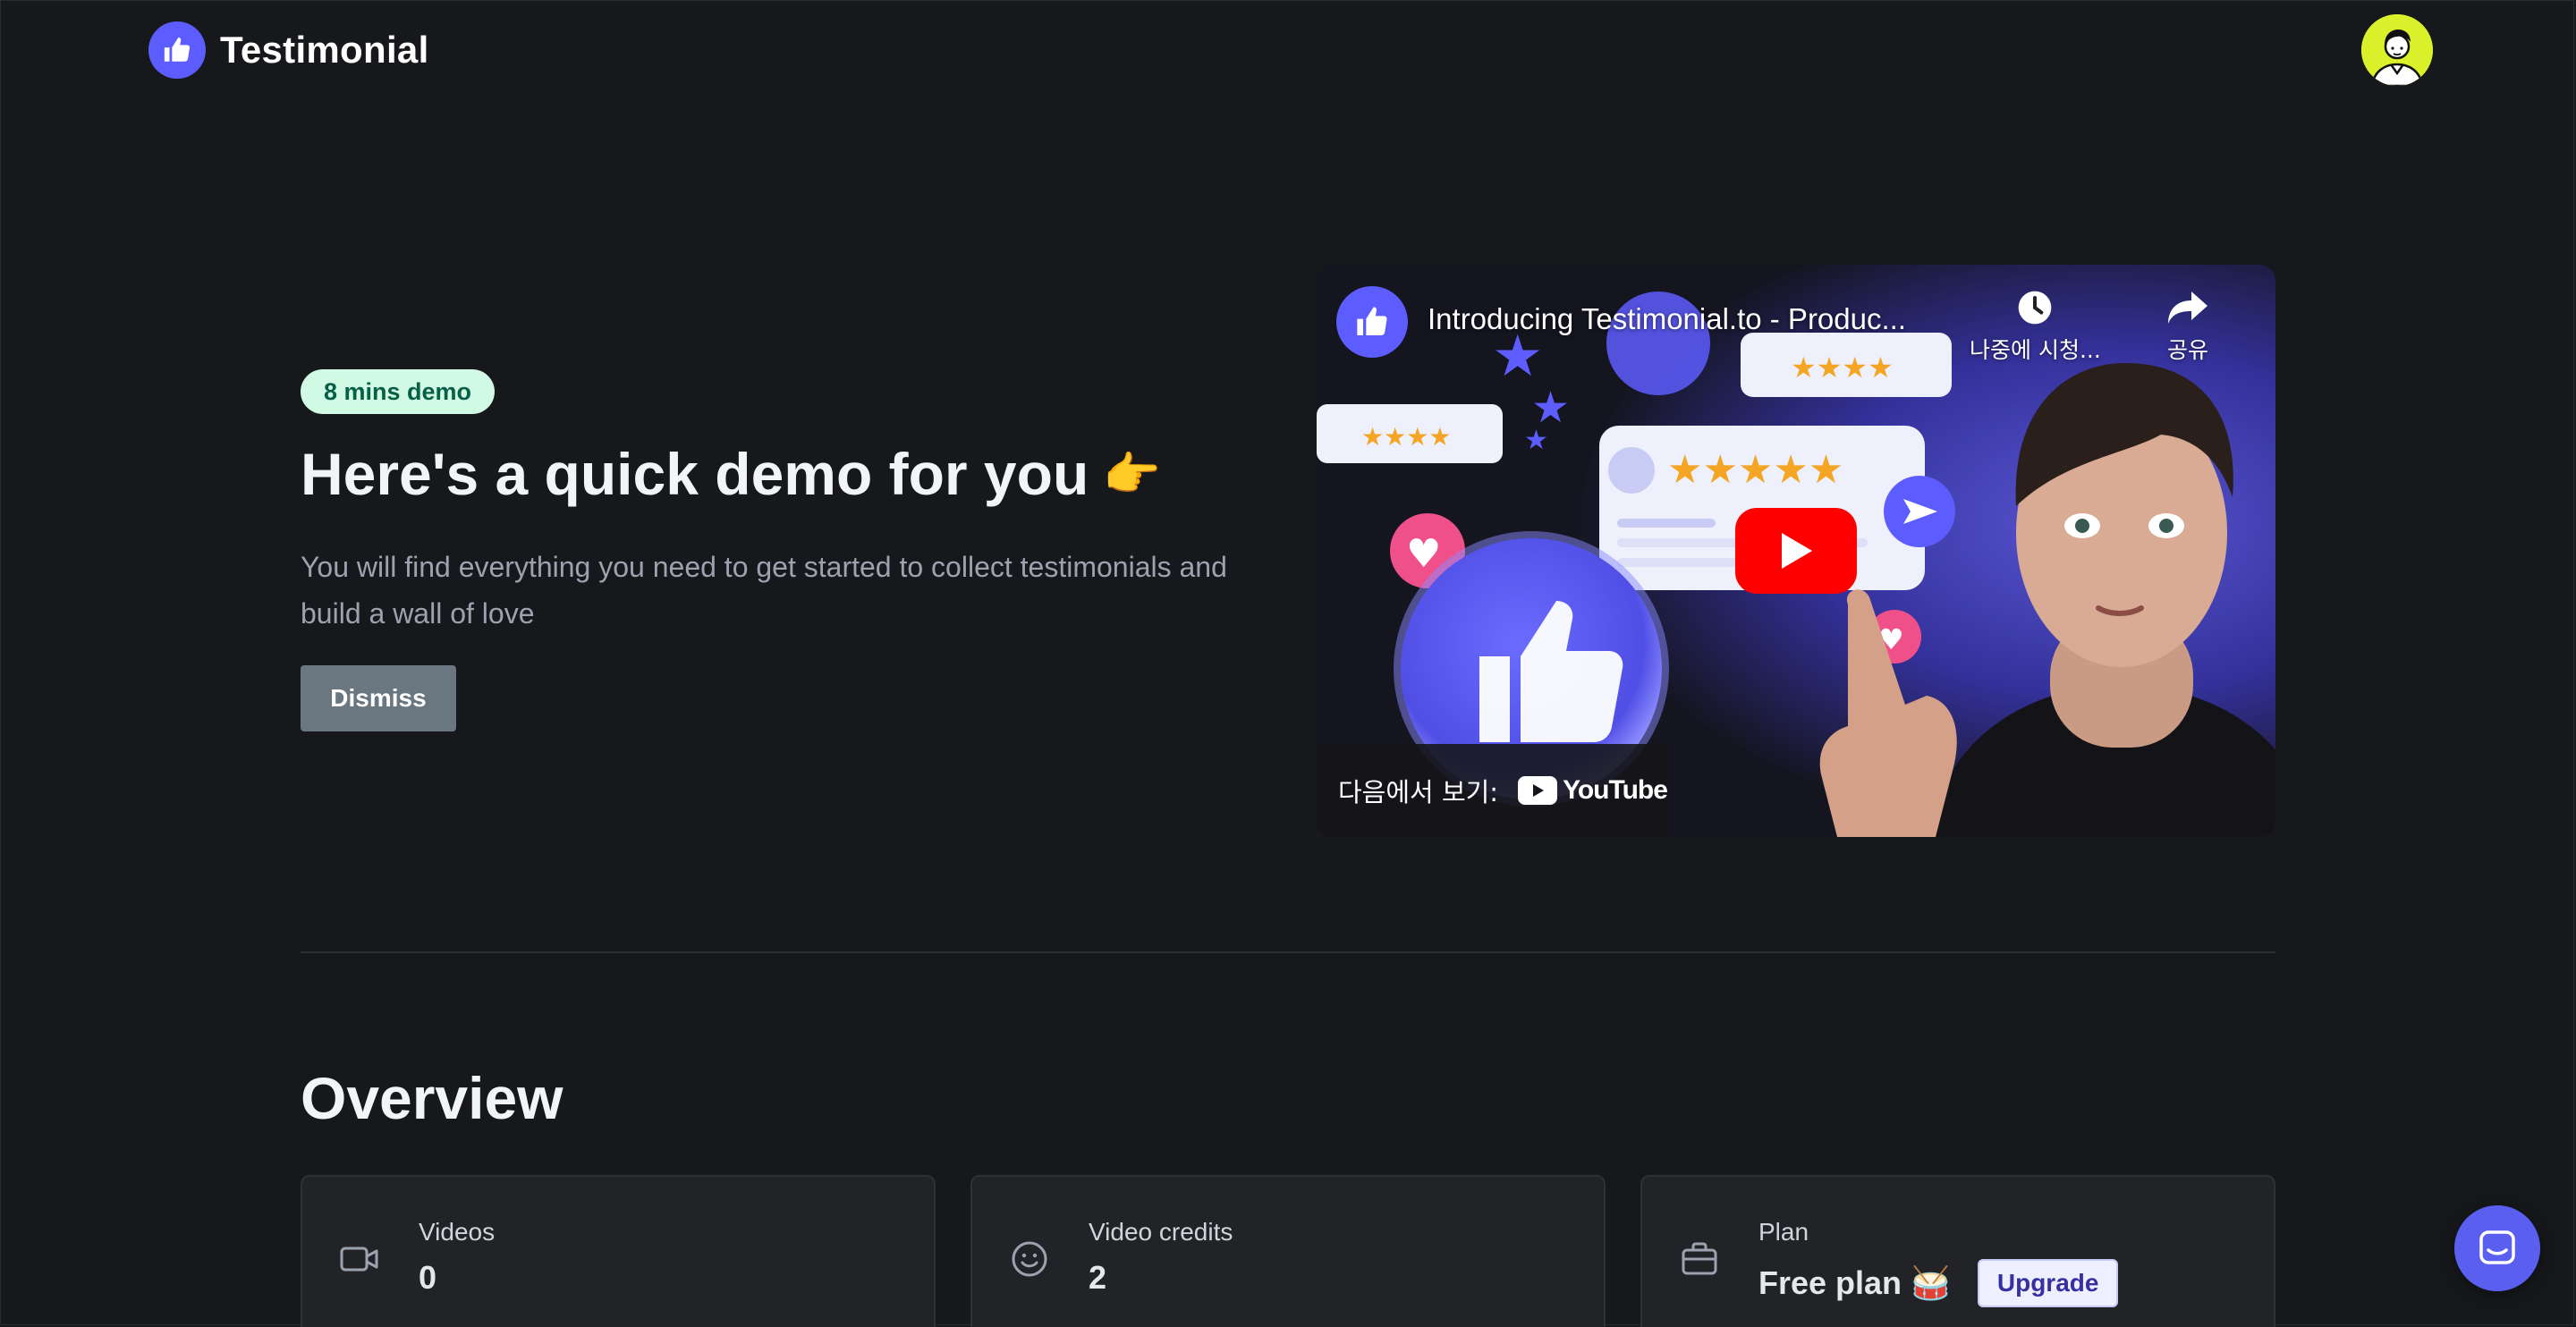  I want to click on play-icon, so click(1797, 551).